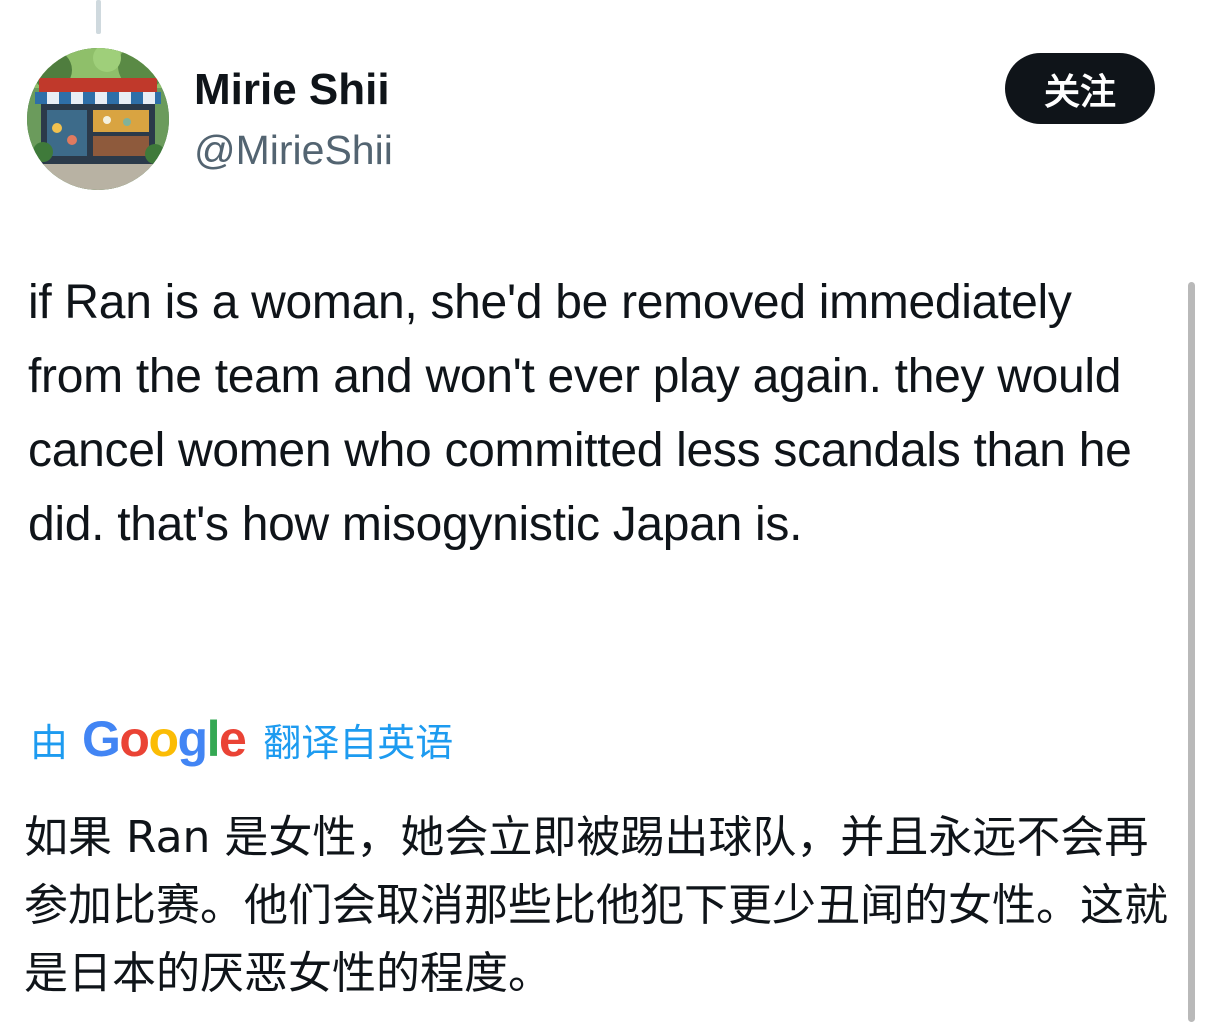 This screenshot has height=1022, width=1206. I want to click on avatar, so click(98, 119).